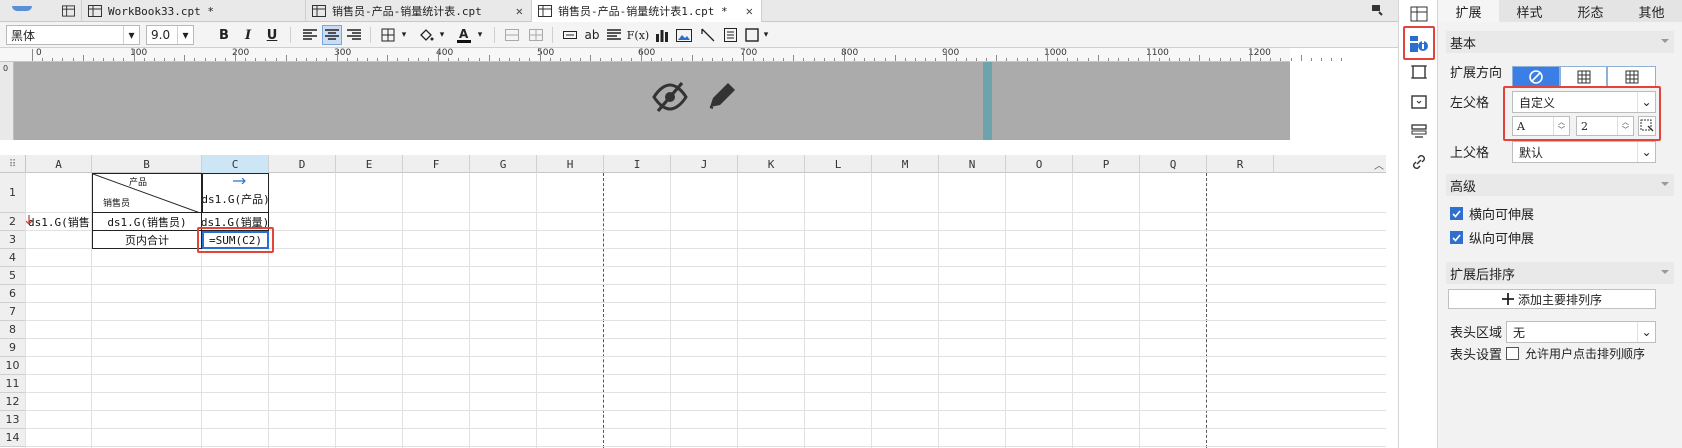 This screenshot has width=1682, height=448. What do you see at coordinates (224, 35) in the screenshot?
I see `bold-button: B` at bounding box center [224, 35].